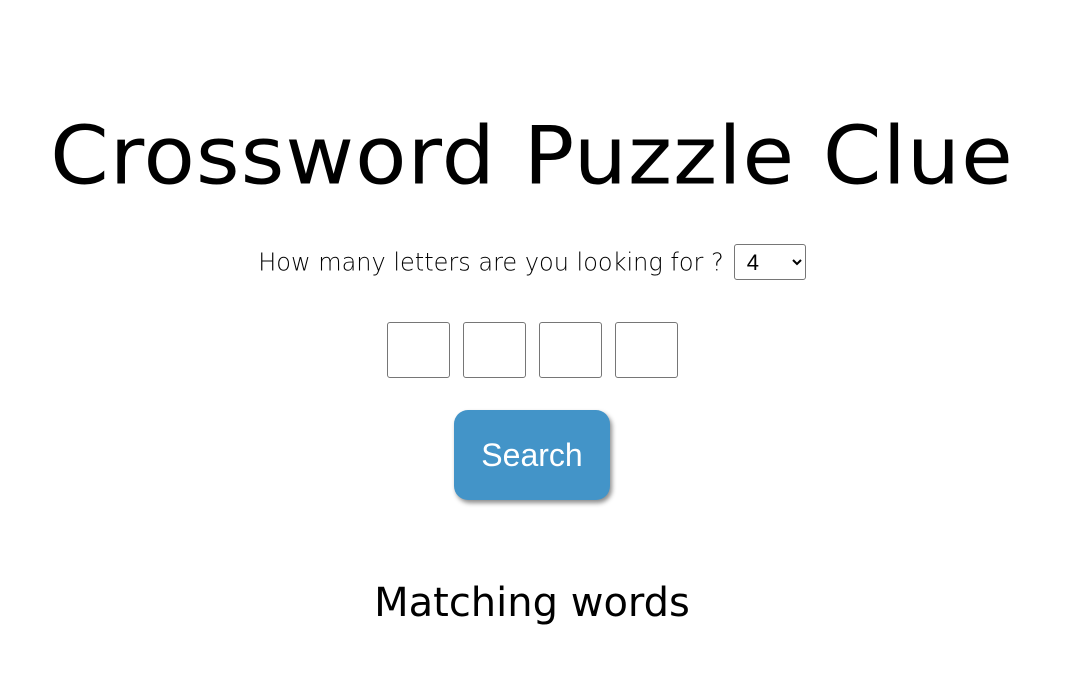 The width and height of the screenshot is (1080, 694). Describe the element at coordinates (532, 350) in the screenshot. I see `letter-boxes` at that location.